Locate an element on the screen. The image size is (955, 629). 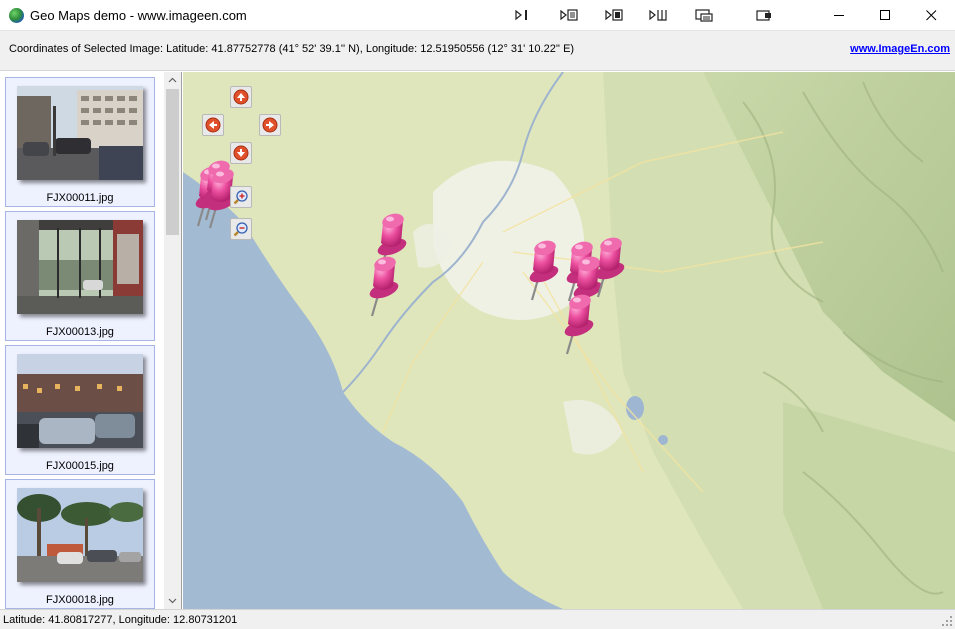
globe-icon is located at coordinates (16, 15).